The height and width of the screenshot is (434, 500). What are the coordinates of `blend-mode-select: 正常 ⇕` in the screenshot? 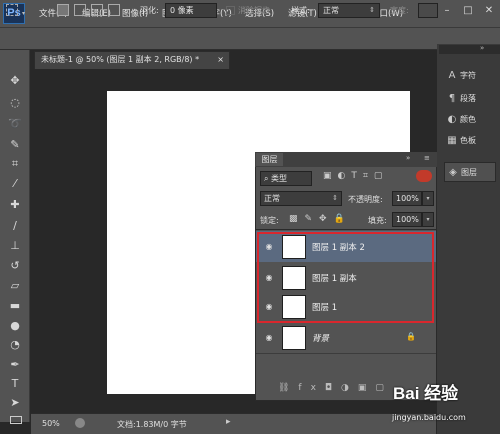 It's located at (301, 198).